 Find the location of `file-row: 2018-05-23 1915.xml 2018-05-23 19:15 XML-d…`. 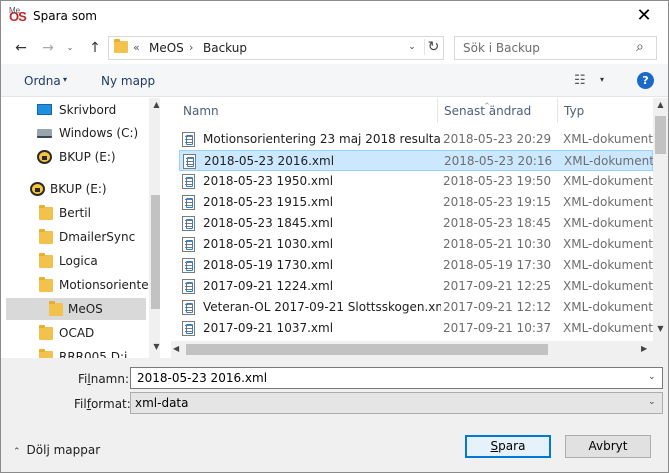

file-row: 2018-05-23 1915.xml 2018-05-23 19:15 XML-d… is located at coordinates (416, 202).